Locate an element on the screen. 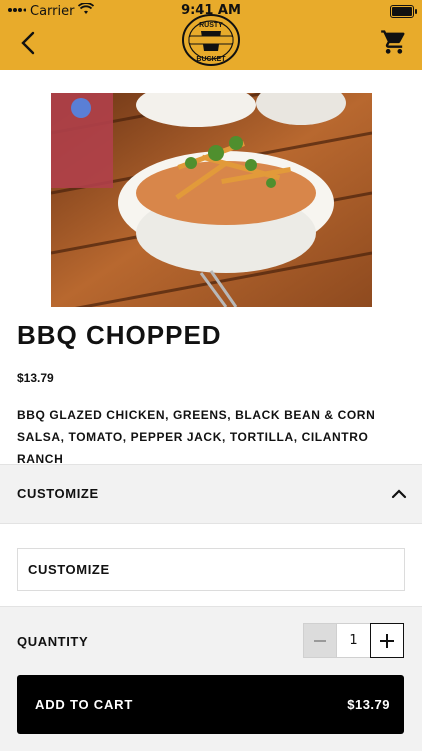 Image resolution: width=422 pixels, height=751 pixels. plus-icon is located at coordinates (386, 640).